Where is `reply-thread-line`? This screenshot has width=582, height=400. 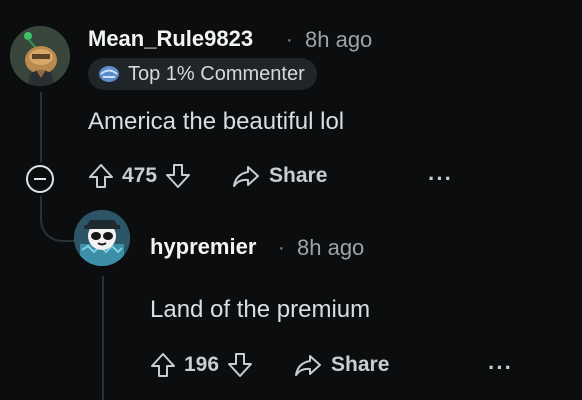
reply-thread-line is located at coordinates (103, 338).